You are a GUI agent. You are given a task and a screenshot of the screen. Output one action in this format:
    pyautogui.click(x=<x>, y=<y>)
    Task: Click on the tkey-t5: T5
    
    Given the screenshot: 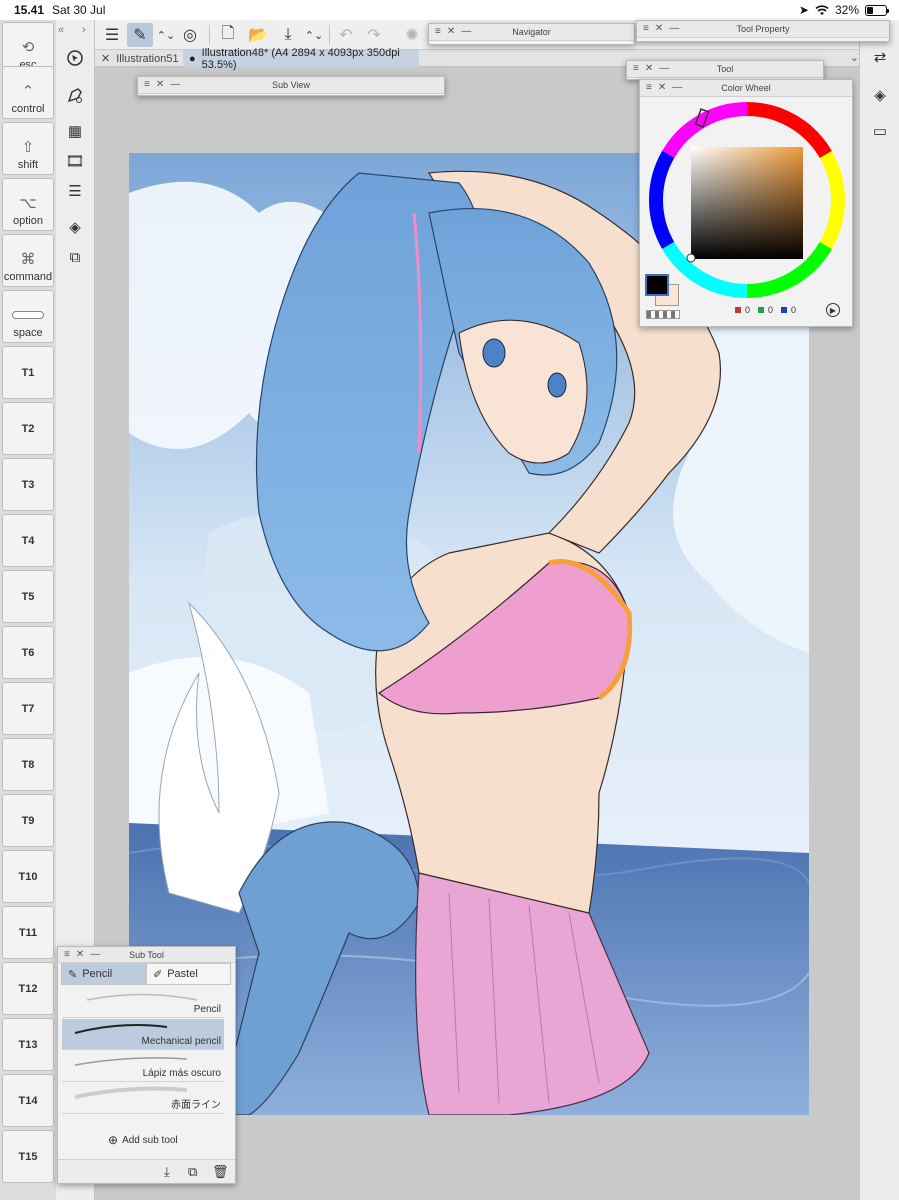 What is the action you would take?
    pyautogui.click(x=28, y=596)
    